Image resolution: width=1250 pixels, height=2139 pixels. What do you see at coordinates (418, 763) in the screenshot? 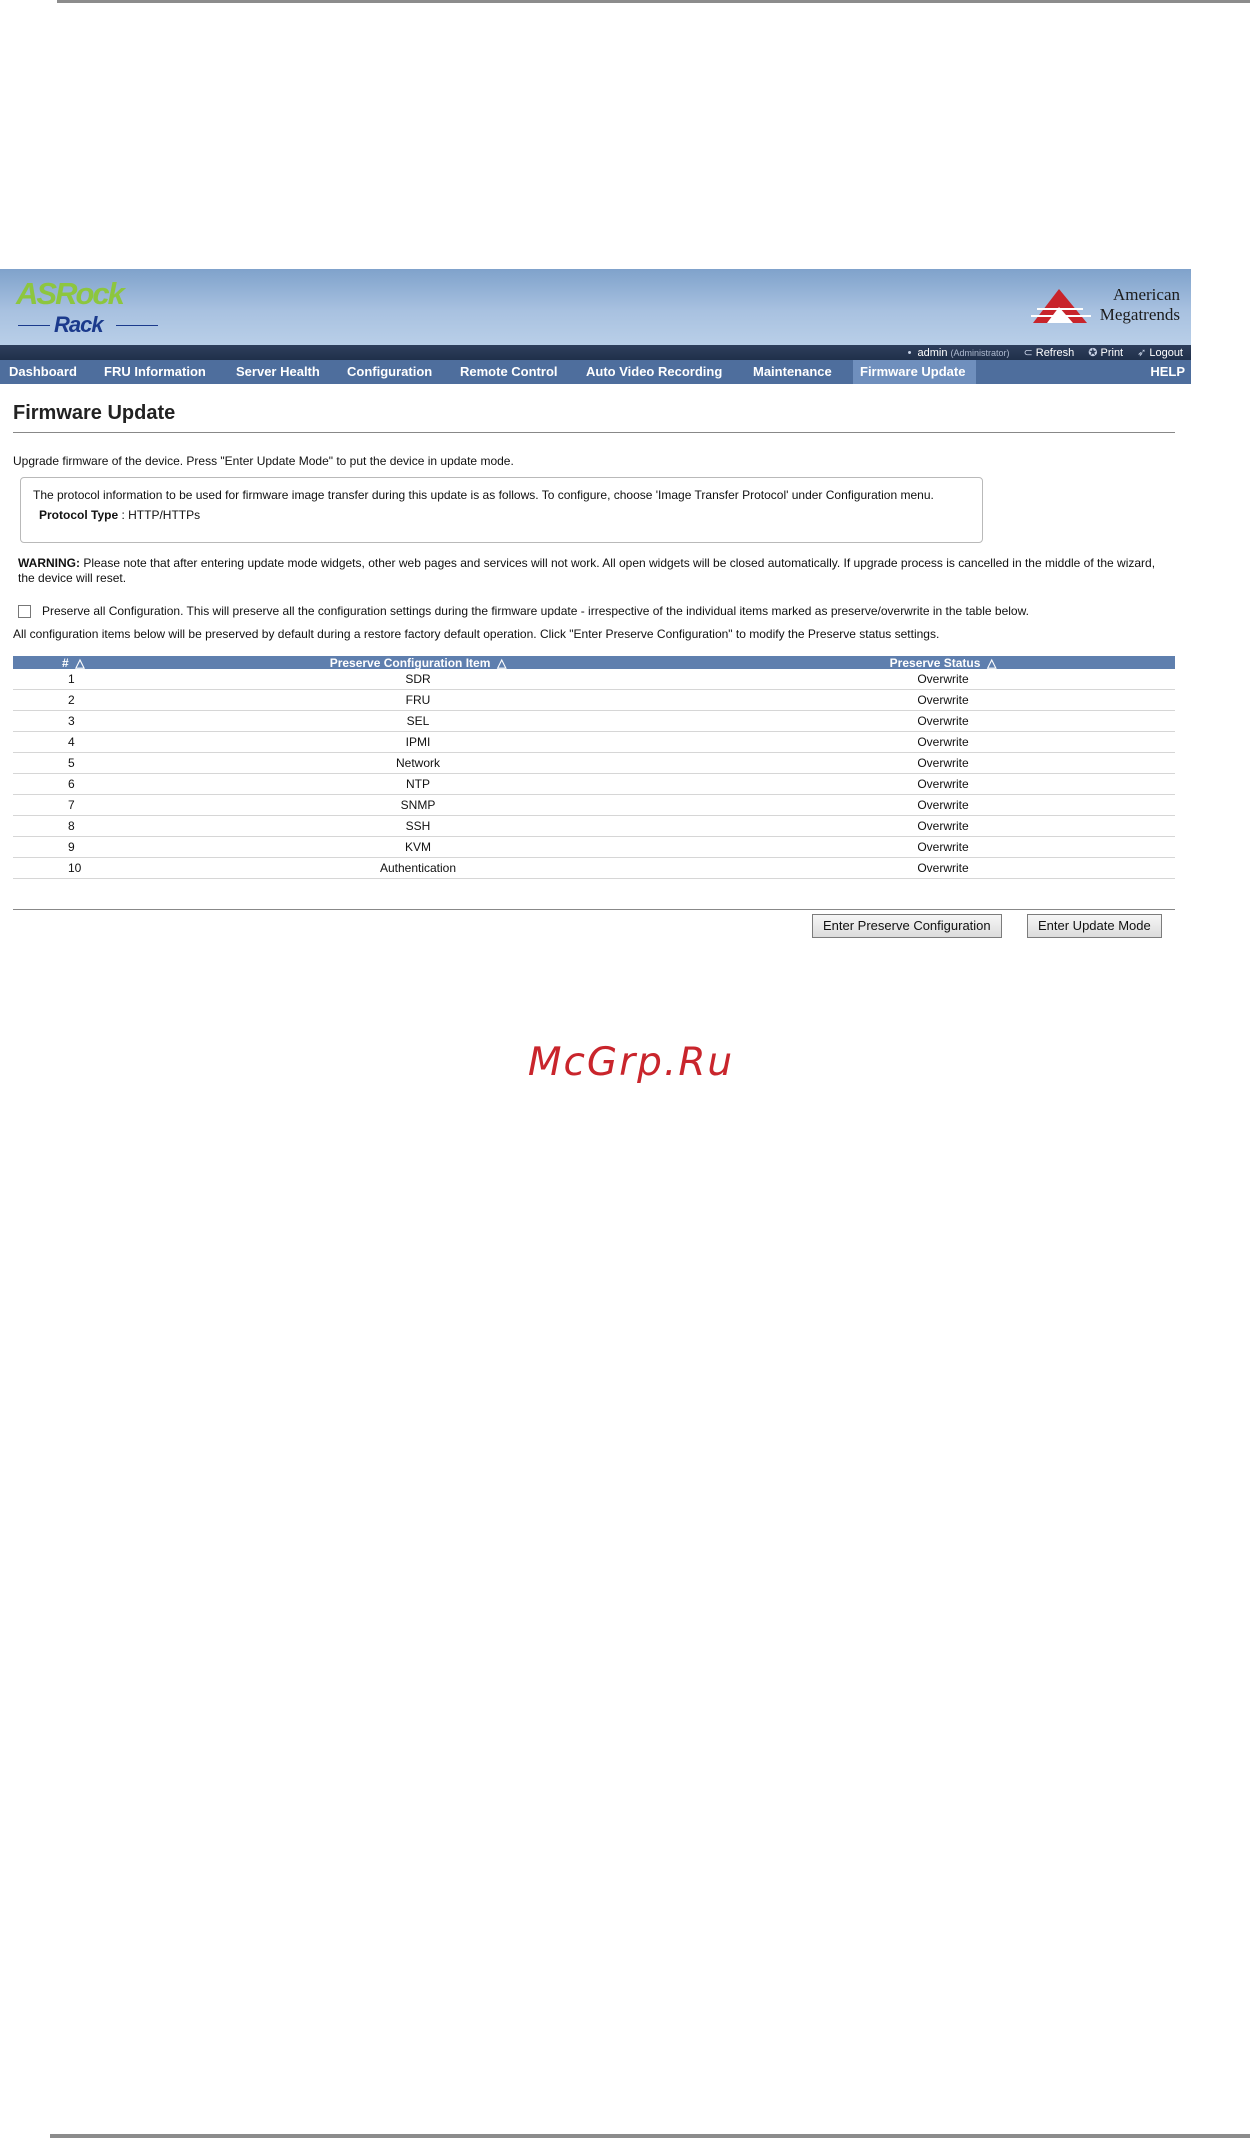
I see `row-item: Network` at bounding box center [418, 763].